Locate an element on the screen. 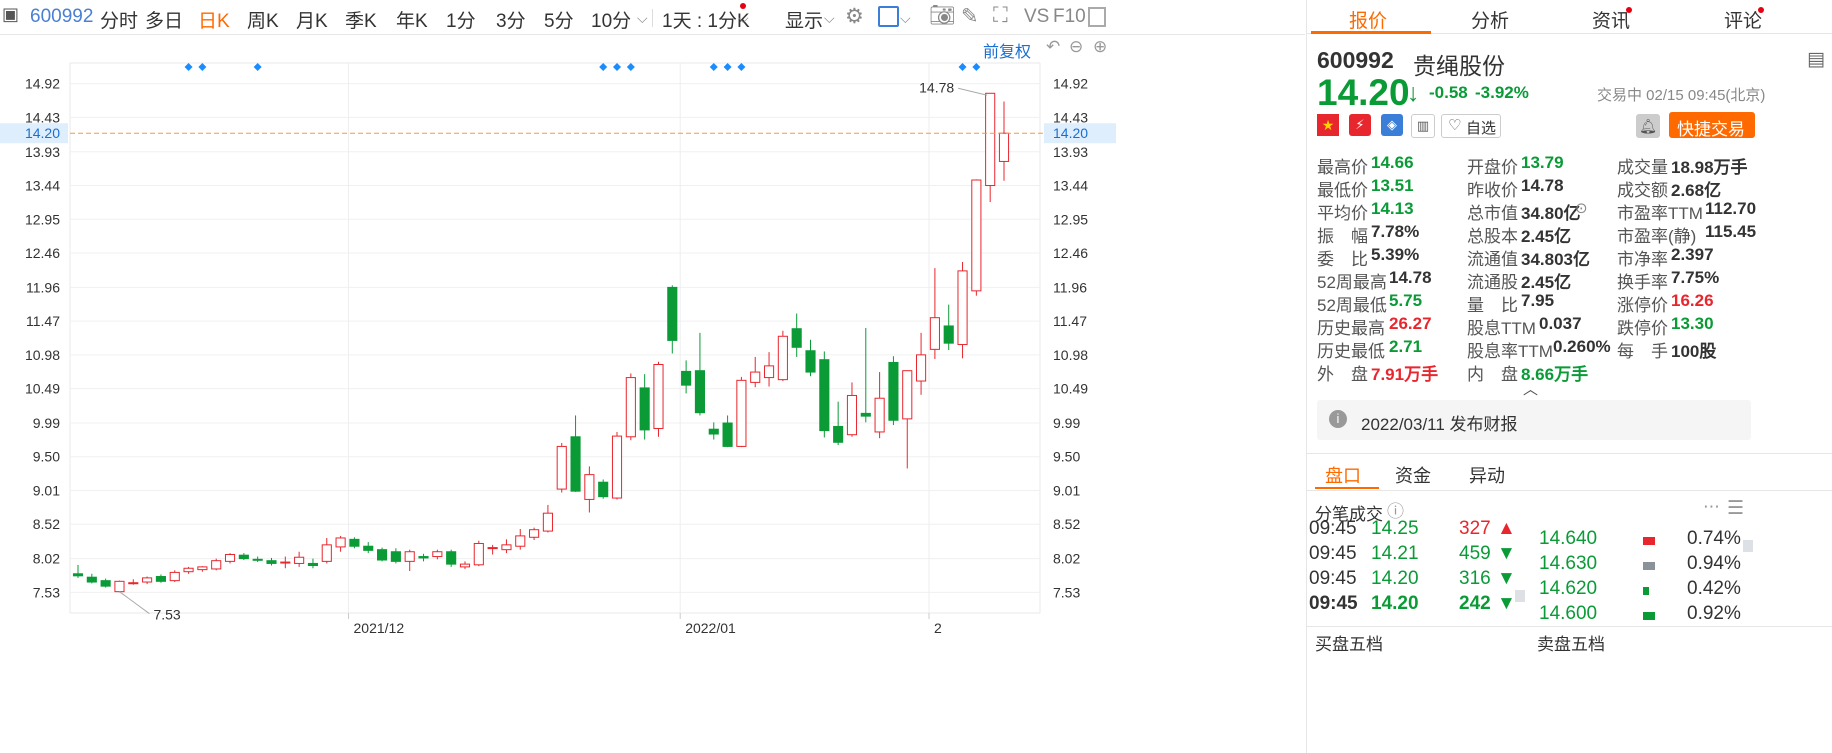 The image size is (1832, 753). color-box-icon is located at coordinates (888, 16).